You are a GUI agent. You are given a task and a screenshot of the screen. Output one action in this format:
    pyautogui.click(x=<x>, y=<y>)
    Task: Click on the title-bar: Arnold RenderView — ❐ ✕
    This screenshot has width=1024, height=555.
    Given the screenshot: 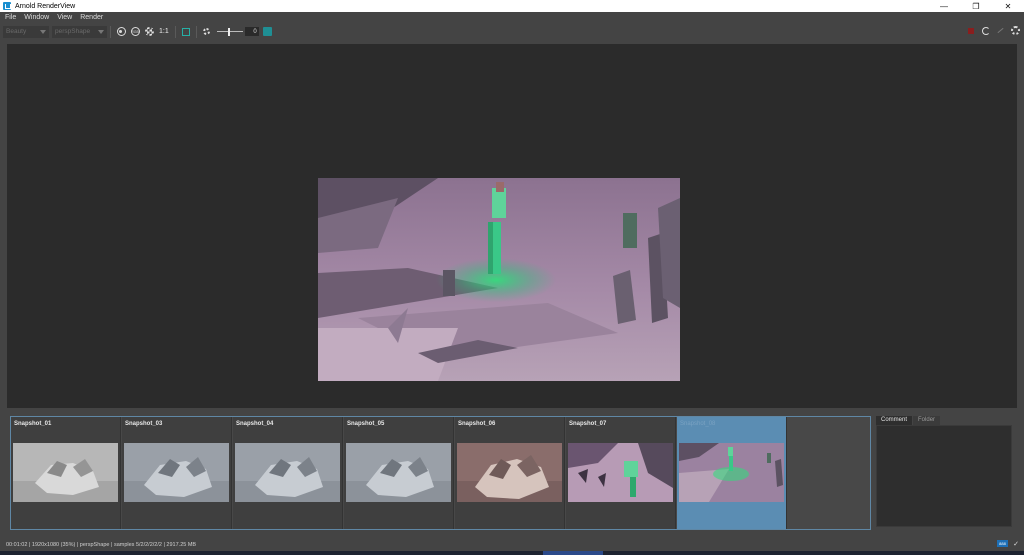 What is the action you would take?
    pyautogui.click(x=512, y=6)
    